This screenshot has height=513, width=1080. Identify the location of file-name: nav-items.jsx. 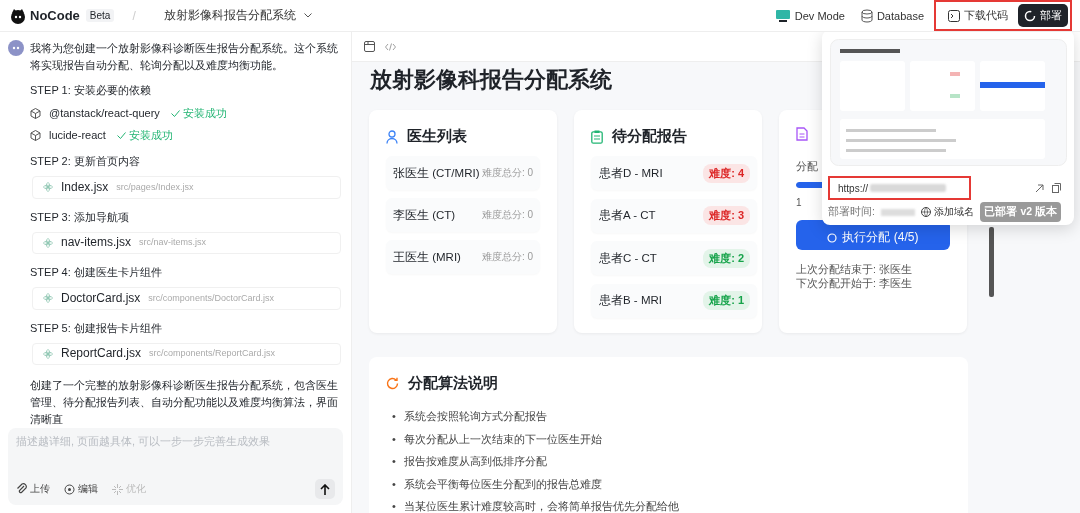
(96, 243).